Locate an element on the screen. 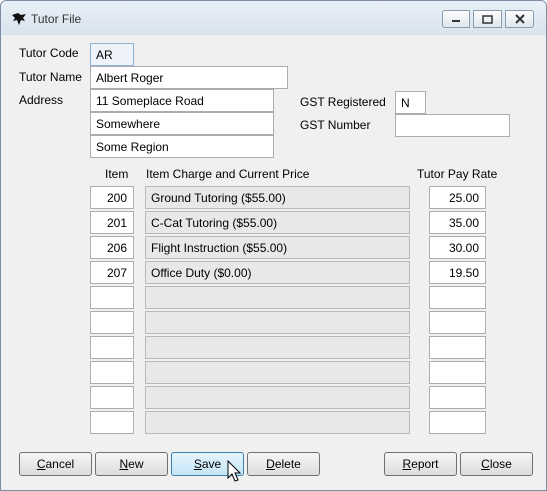 This screenshot has width=547, height=491. minimize-icon is located at coordinates (456, 21).